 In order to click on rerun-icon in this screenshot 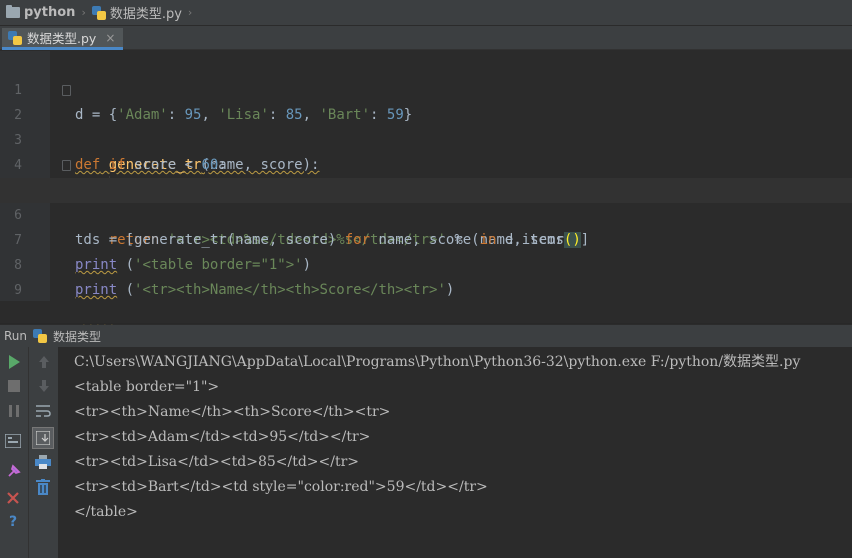, I will do `click(14, 362)`.